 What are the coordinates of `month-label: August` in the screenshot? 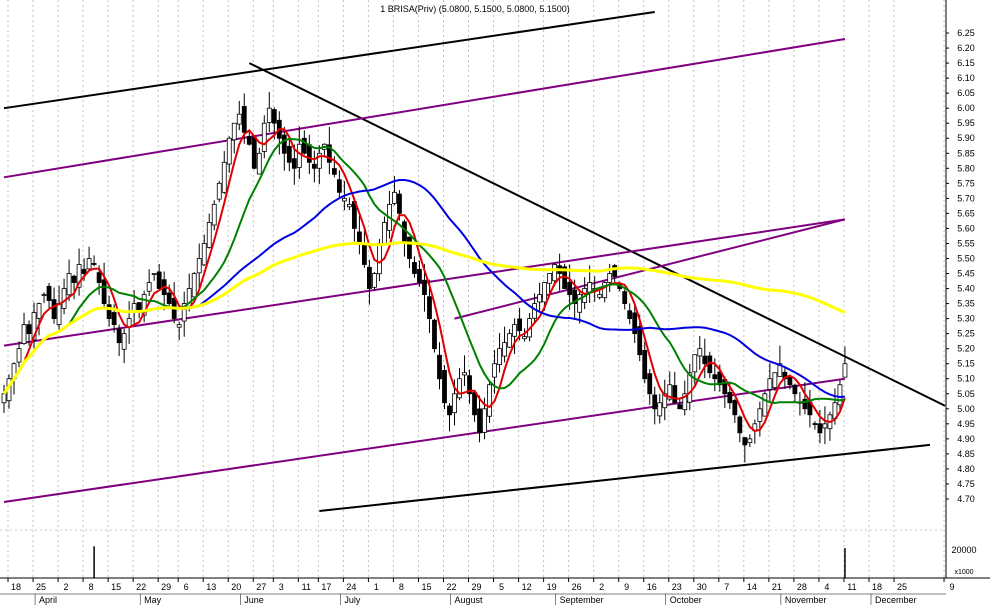 It's located at (469, 600).